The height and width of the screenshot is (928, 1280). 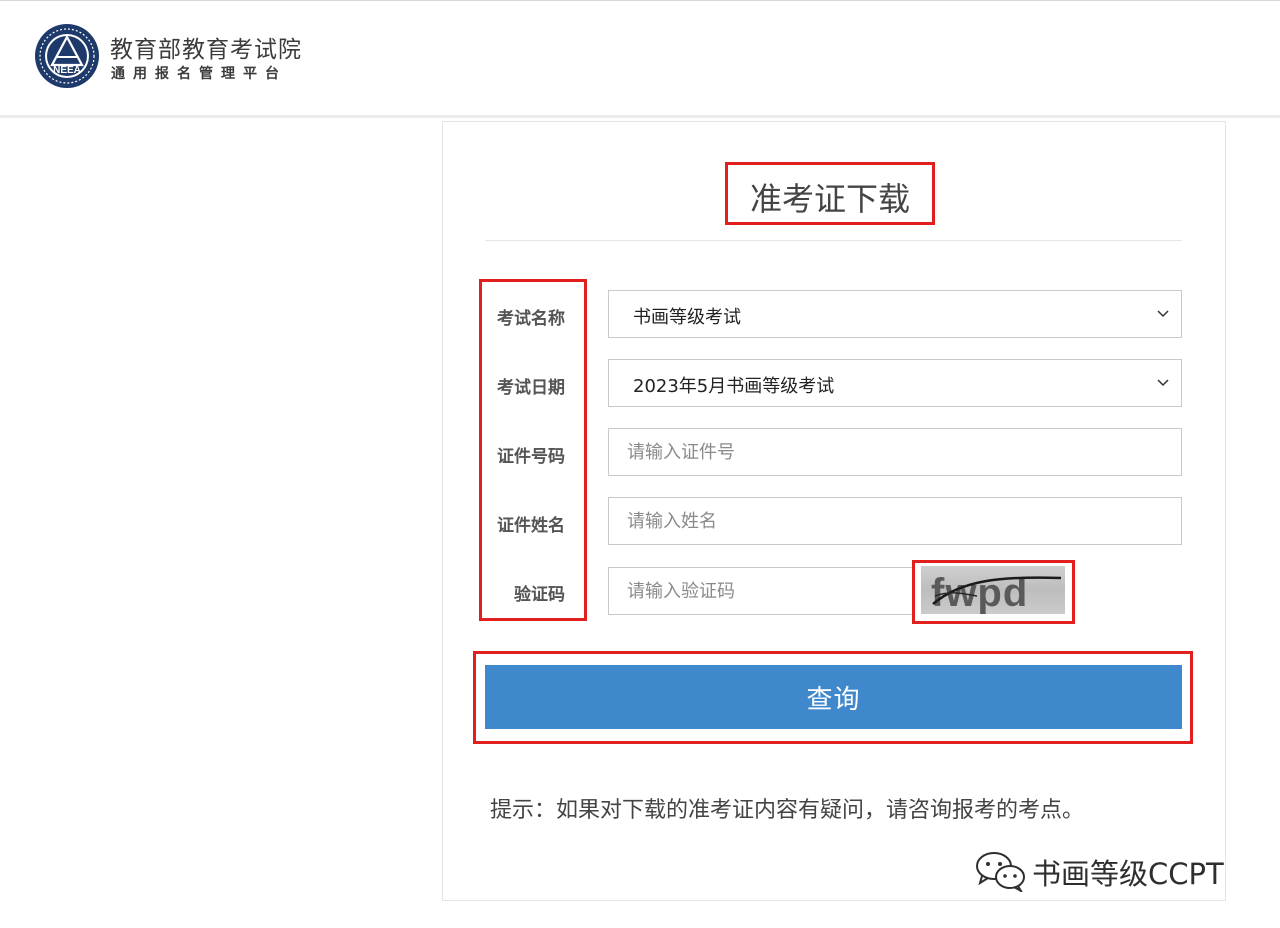 What do you see at coordinates (734, 386) in the screenshot?
I see `exam-date-value: 2023年5月书画等级考试` at bounding box center [734, 386].